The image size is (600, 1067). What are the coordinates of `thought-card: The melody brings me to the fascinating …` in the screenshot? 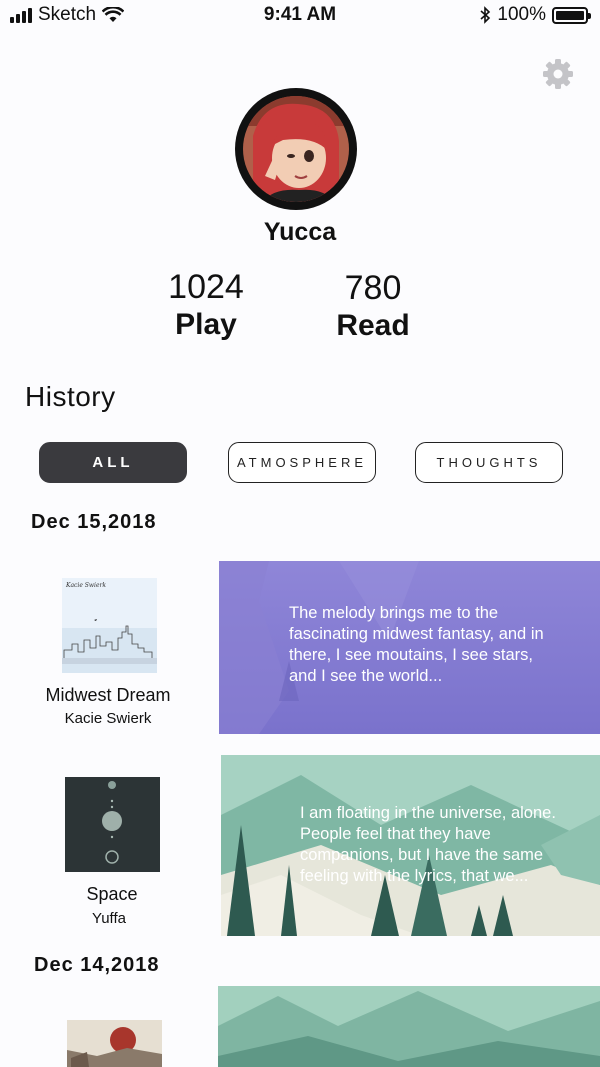 It's located at (409, 647).